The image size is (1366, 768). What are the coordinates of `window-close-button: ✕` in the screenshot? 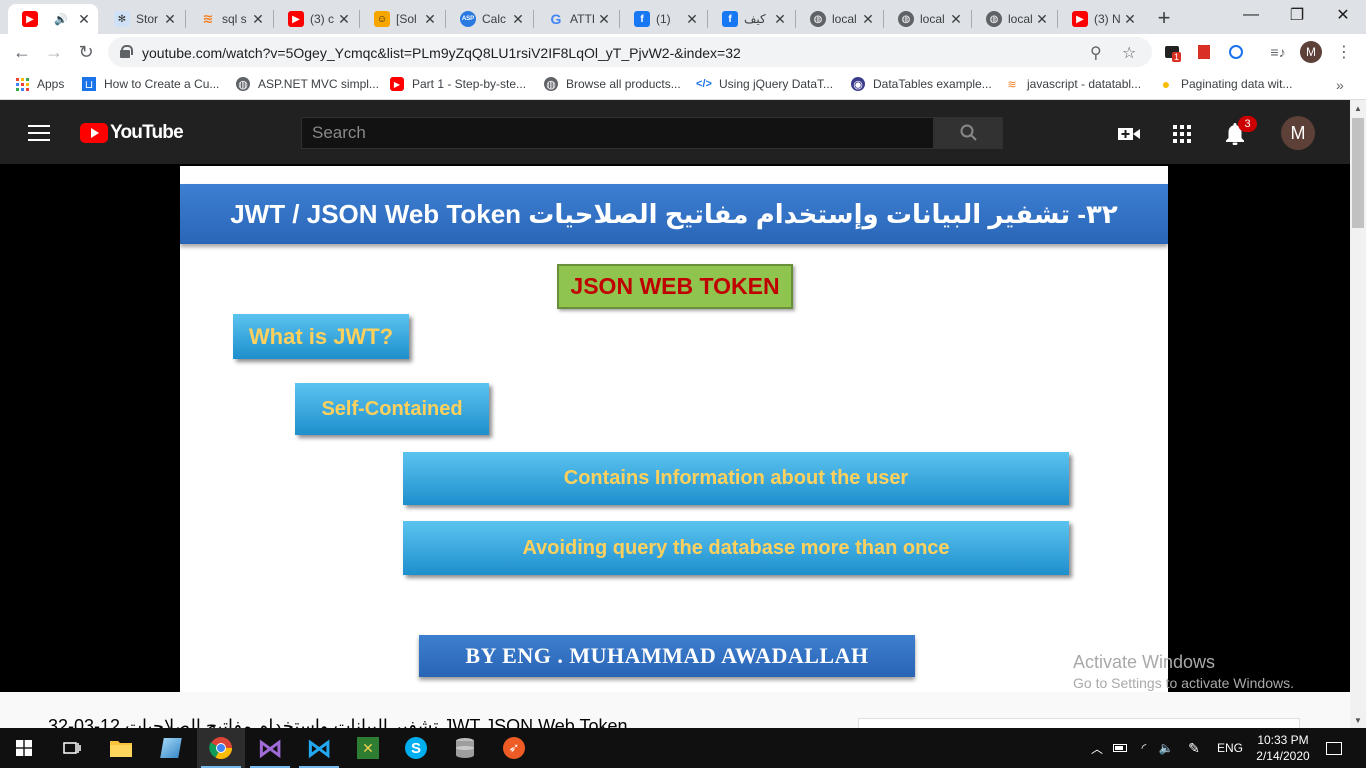 It's located at (1343, 15).